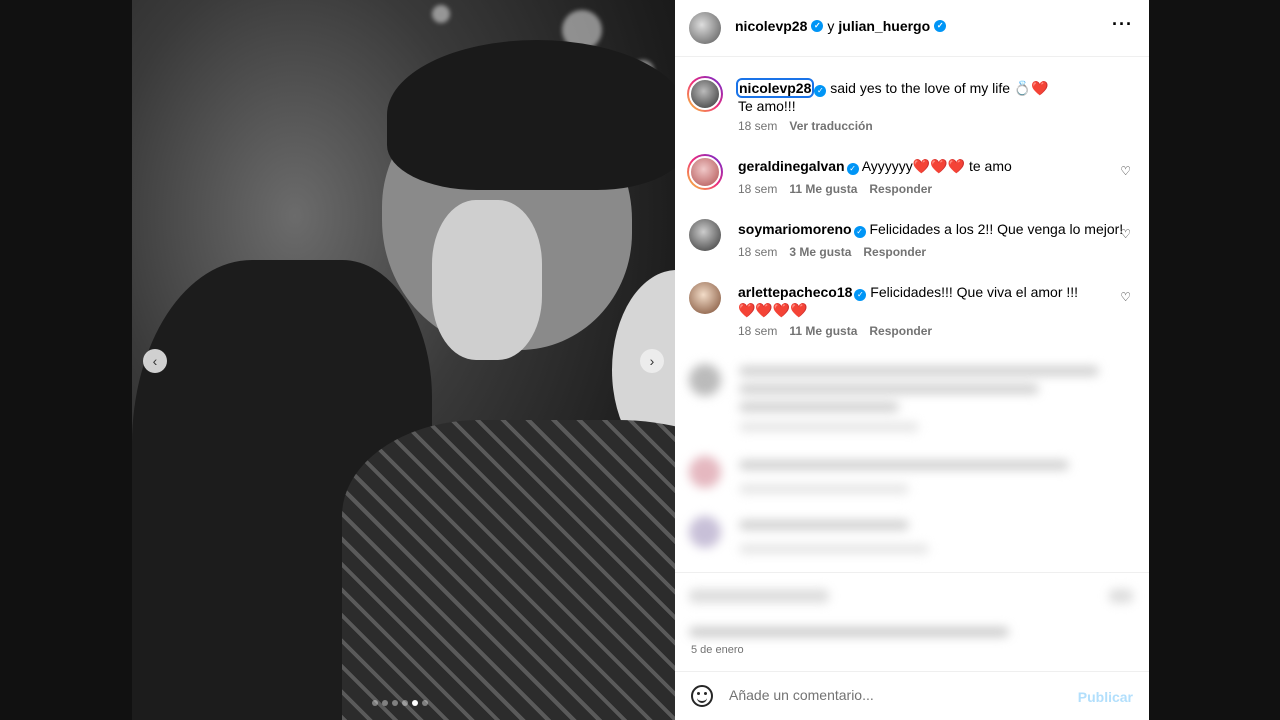 Image resolution: width=1280 pixels, height=720 pixels. Describe the element at coordinates (702, 696) in the screenshot. I see `emoji-smile-icon` at that location.